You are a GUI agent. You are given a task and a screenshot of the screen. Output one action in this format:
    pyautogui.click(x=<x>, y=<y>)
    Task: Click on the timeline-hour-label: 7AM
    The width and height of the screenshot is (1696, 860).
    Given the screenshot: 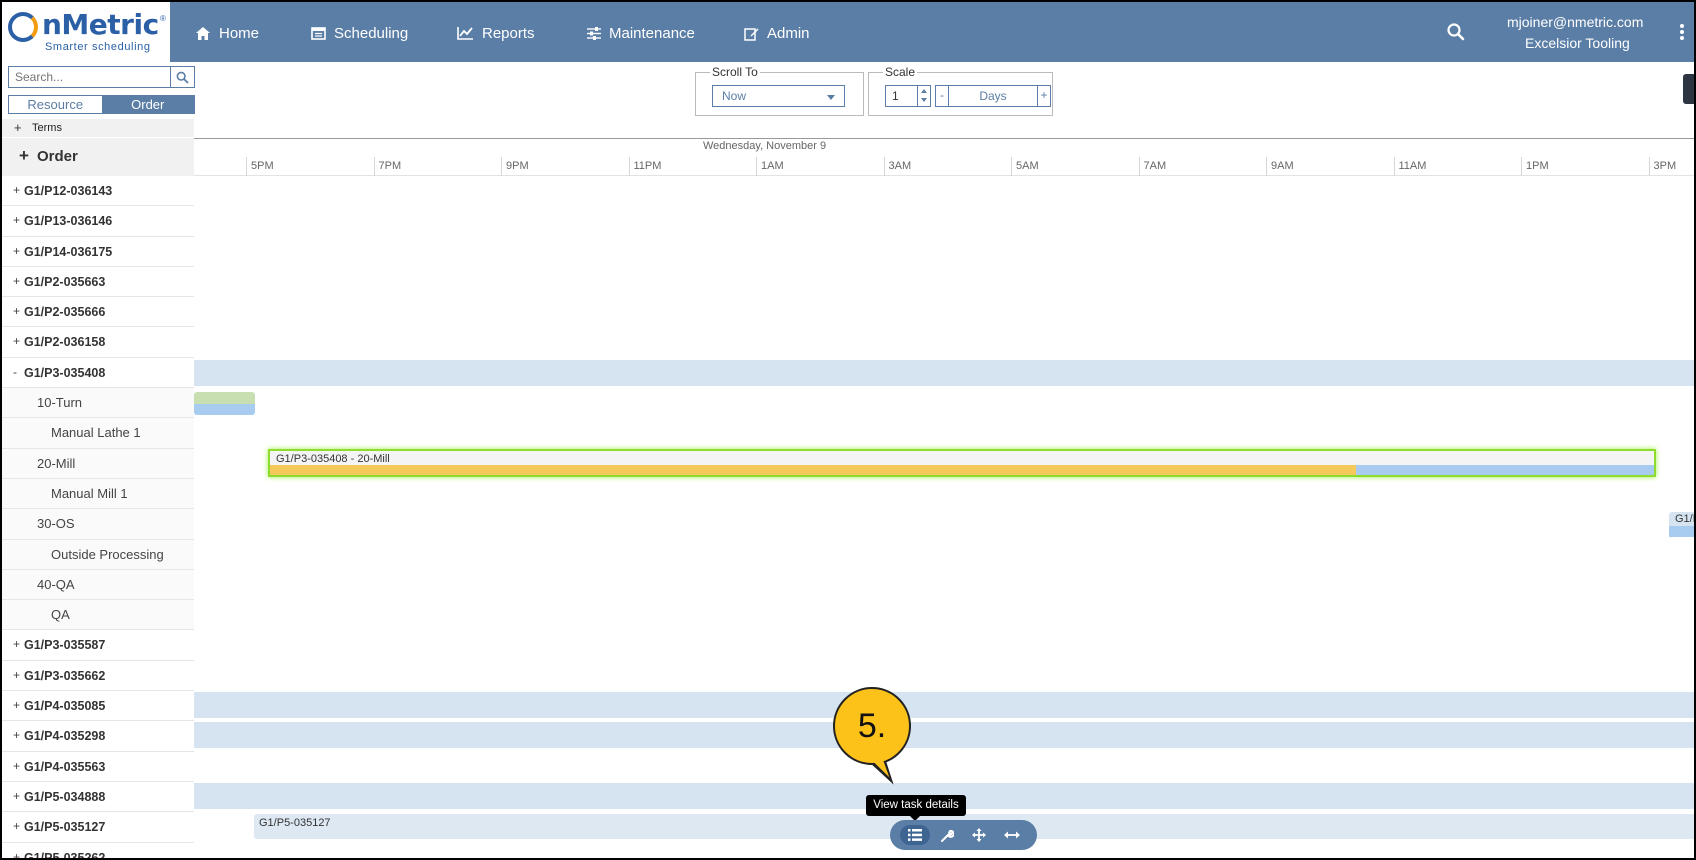 What is the action you would take?
    pyautogui.click(x=1202, y=166)
    